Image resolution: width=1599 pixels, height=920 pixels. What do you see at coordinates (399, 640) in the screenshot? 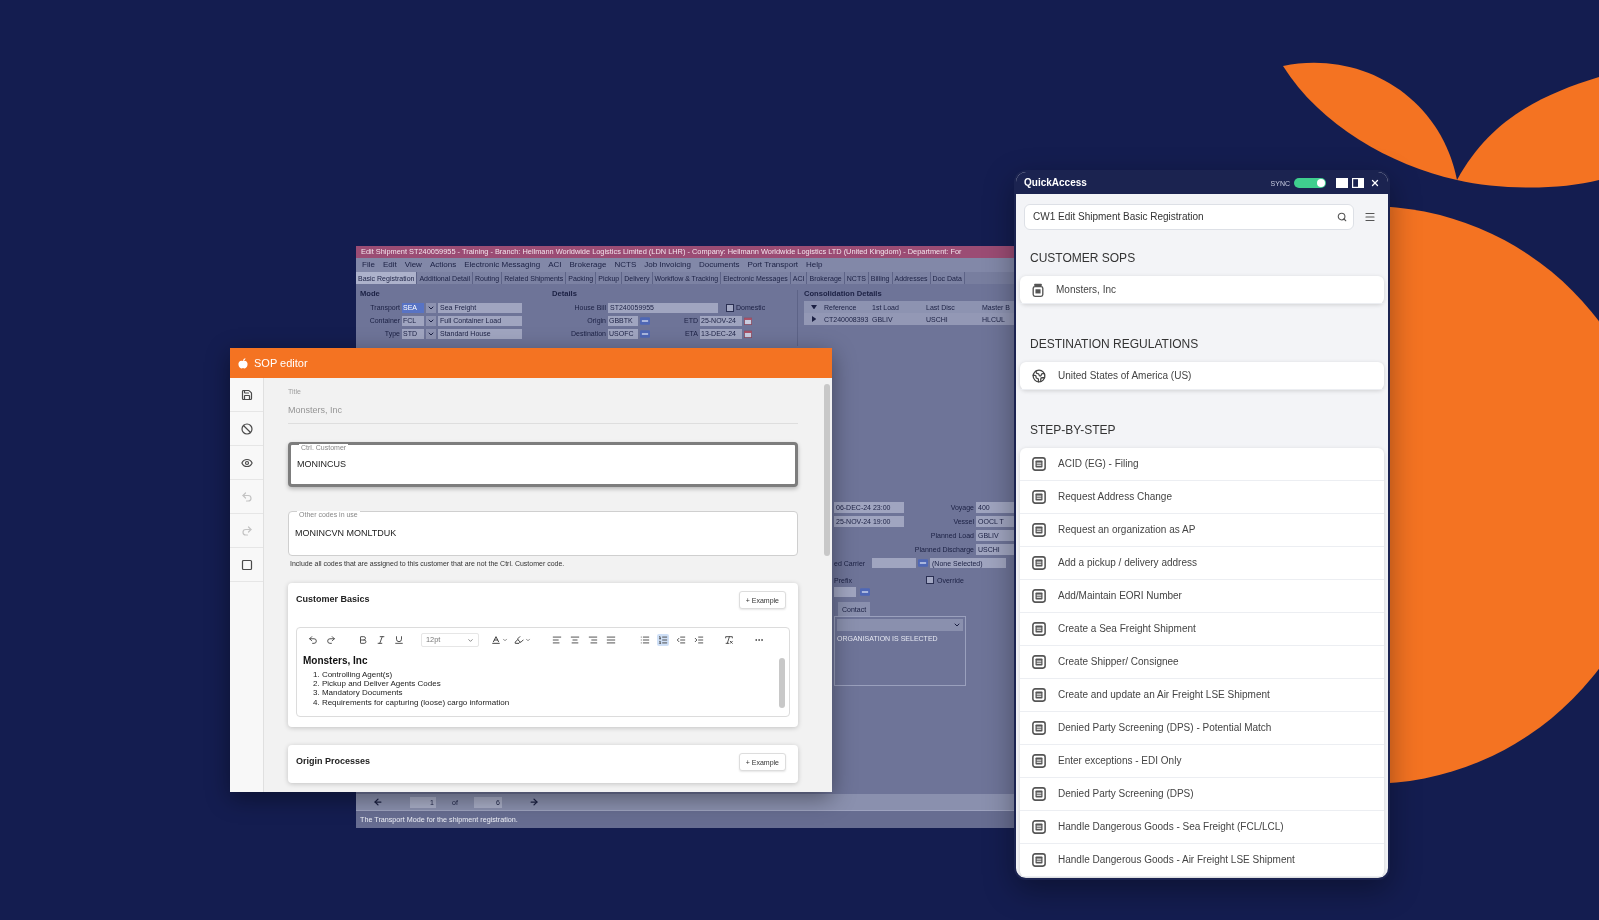
I see `underline-icon` at bounding box center [399, 640].